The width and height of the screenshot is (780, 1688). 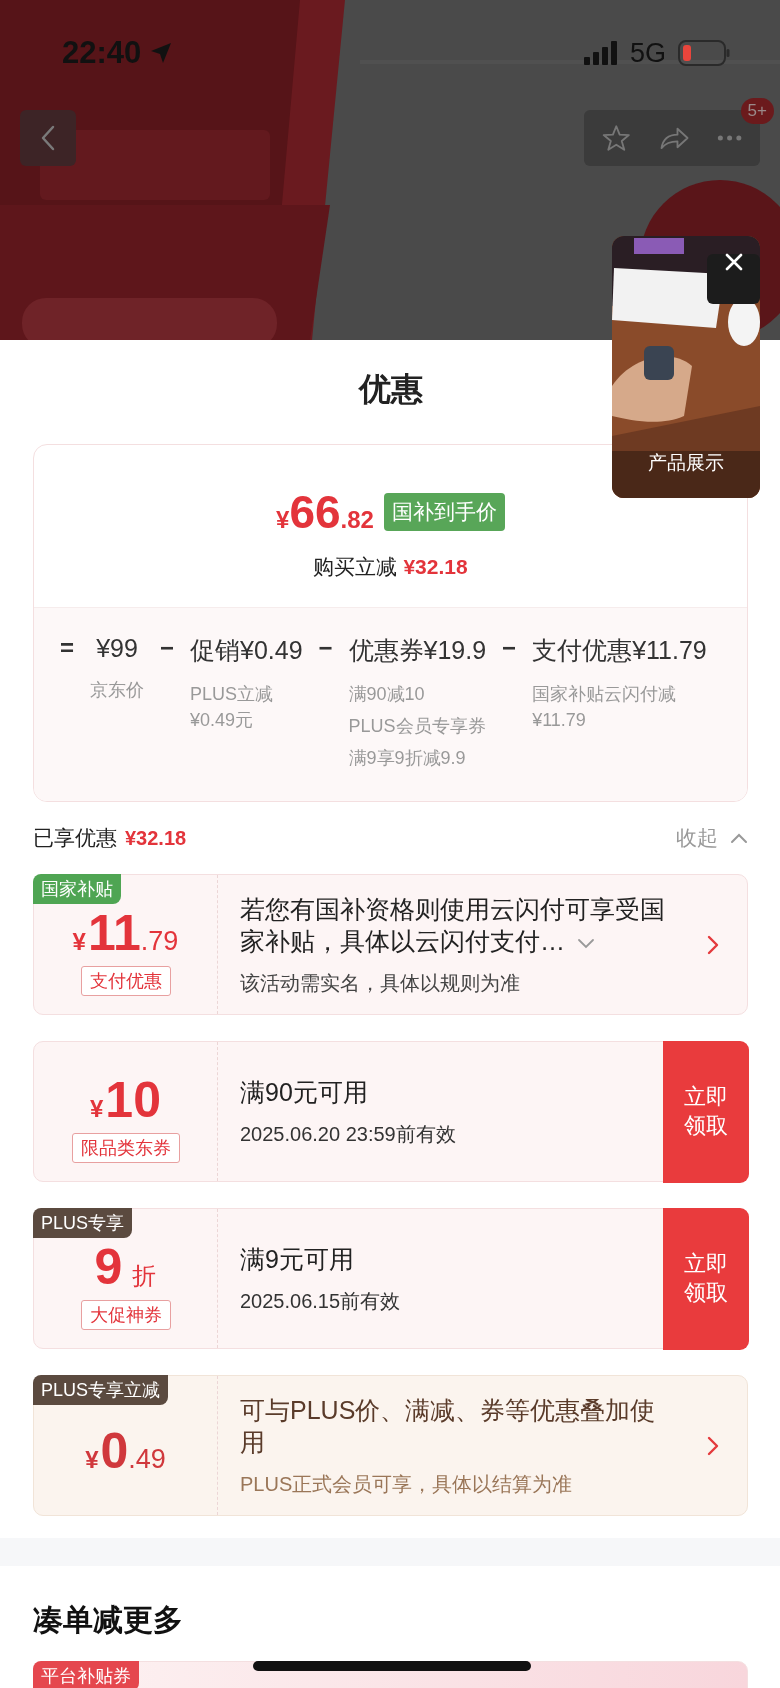 What do you see at coordinates (355, 567) in the screenshot?
I see `saving-label: 购买立减` at bounding box center [355, 567].